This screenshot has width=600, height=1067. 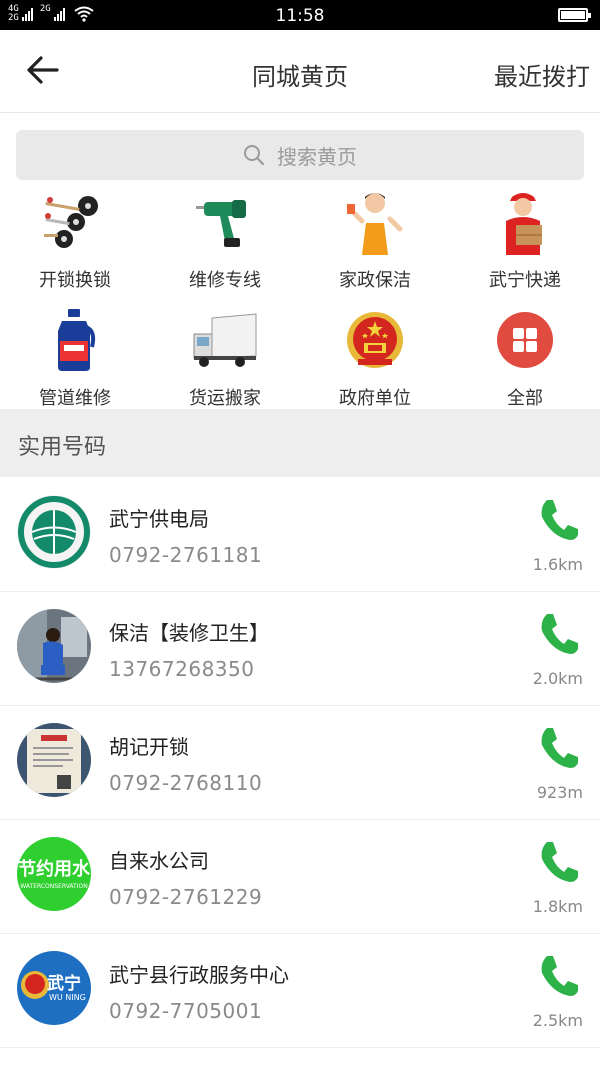 I want to click on contact-name: 自来水公司, so click(x=159, y=861).